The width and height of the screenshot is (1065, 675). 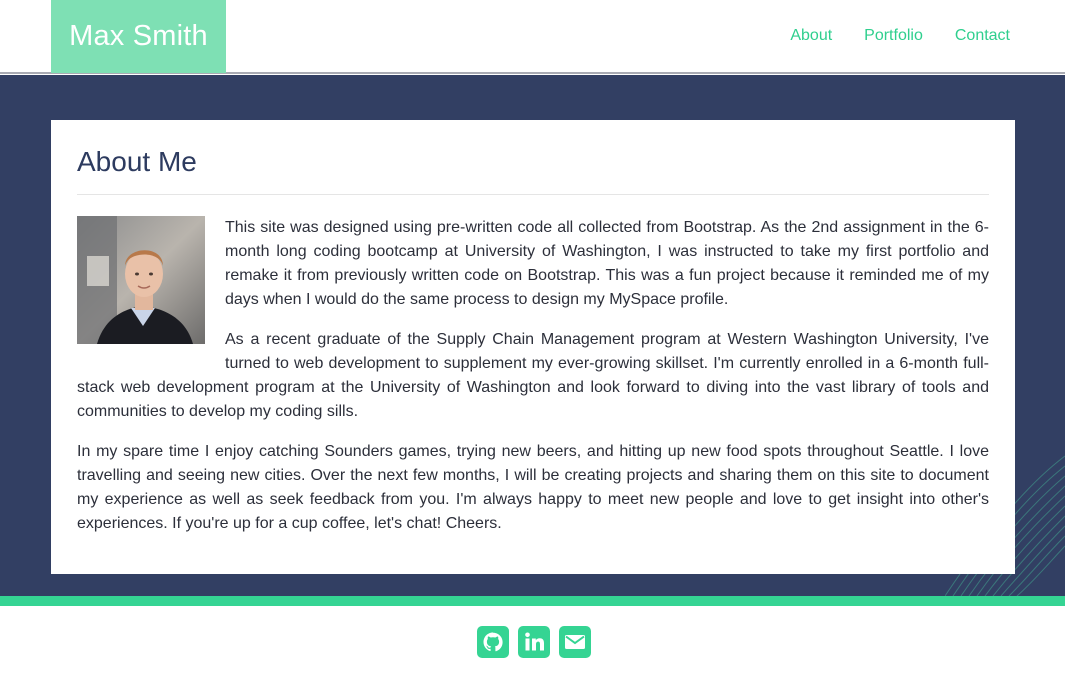 I want to click on email-icon, so click(x=575, y=642).